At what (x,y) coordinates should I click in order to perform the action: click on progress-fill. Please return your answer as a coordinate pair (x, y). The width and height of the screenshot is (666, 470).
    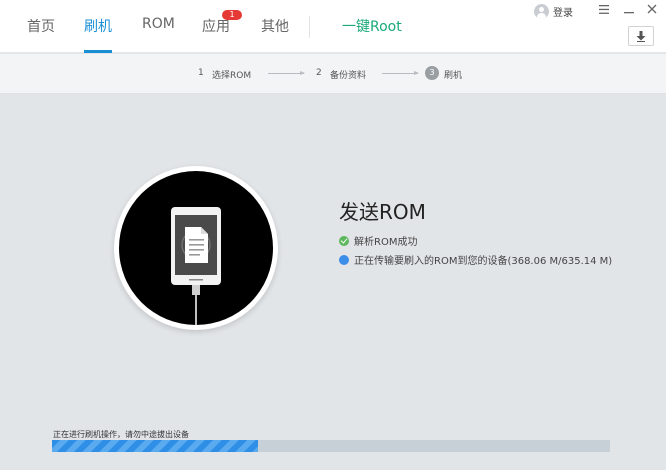
    Looking at the image, I should click on (155, 446).